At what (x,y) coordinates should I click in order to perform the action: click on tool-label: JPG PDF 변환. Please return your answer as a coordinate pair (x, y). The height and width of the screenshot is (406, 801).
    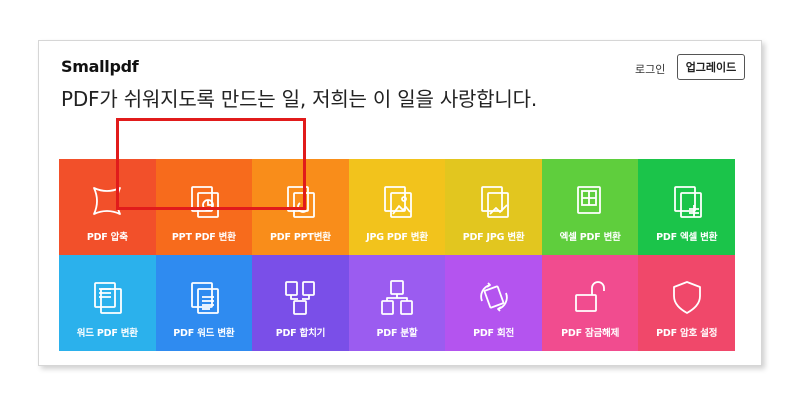
    Looking at the image, I should click on (397, 237).